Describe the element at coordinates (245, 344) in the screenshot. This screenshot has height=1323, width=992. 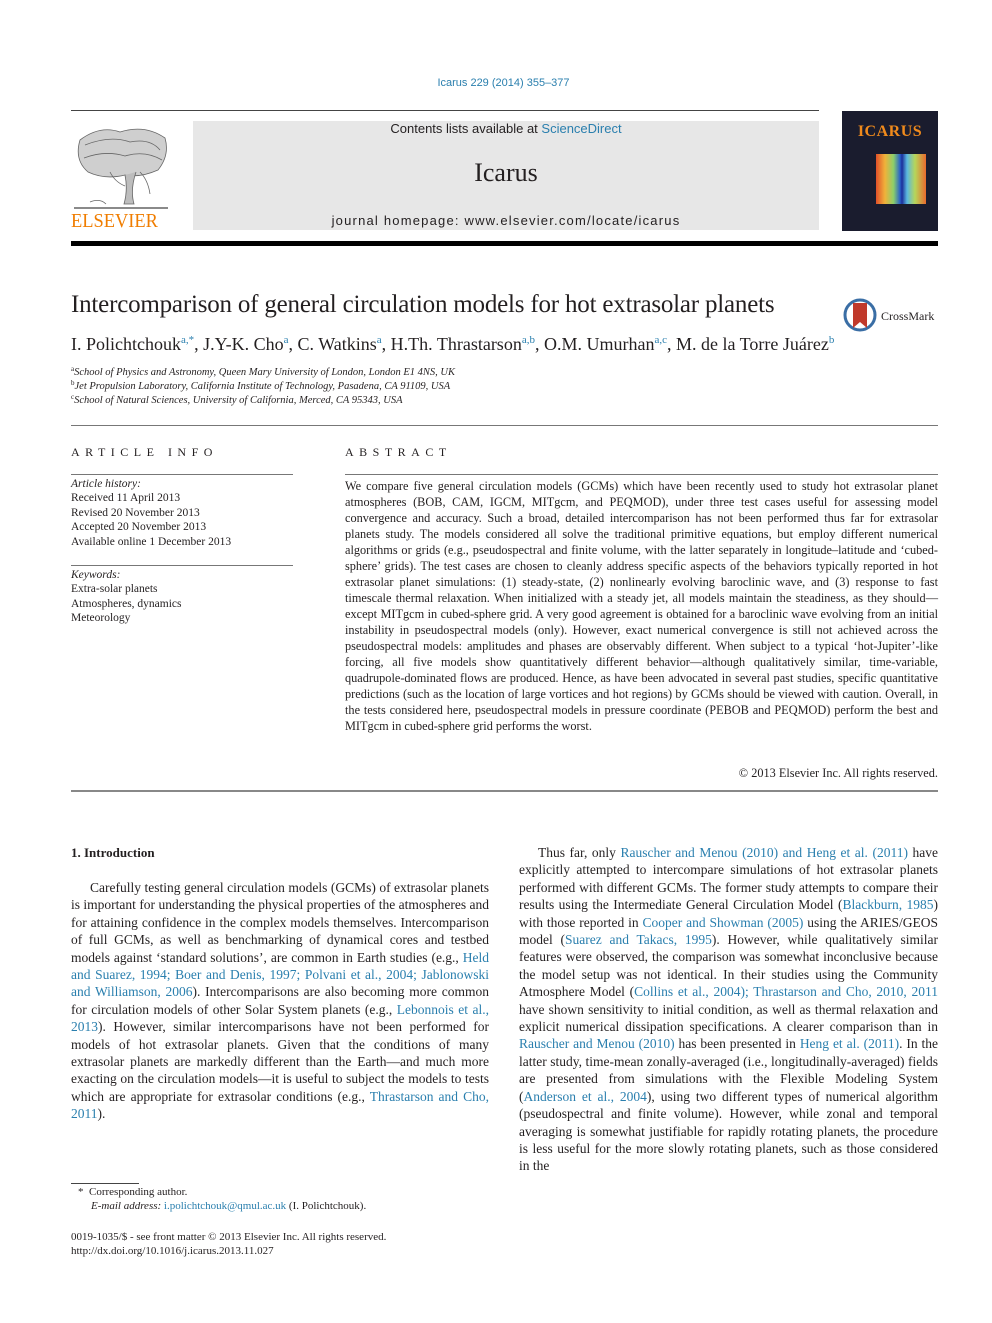
I see `author: J.Y-K. Choa` at that location.